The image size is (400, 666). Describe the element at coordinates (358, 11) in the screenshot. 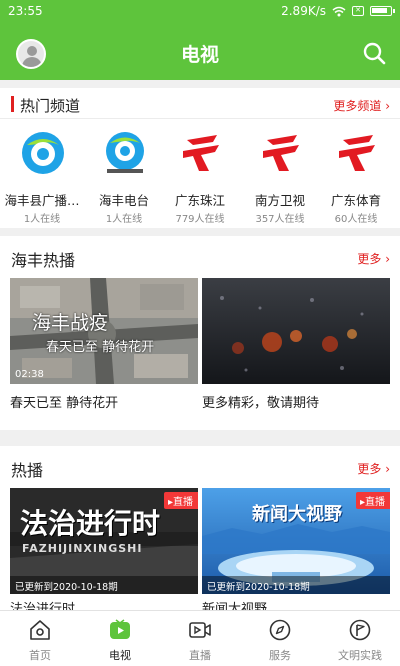

I see `no-sim-icon: ✕` at that location.